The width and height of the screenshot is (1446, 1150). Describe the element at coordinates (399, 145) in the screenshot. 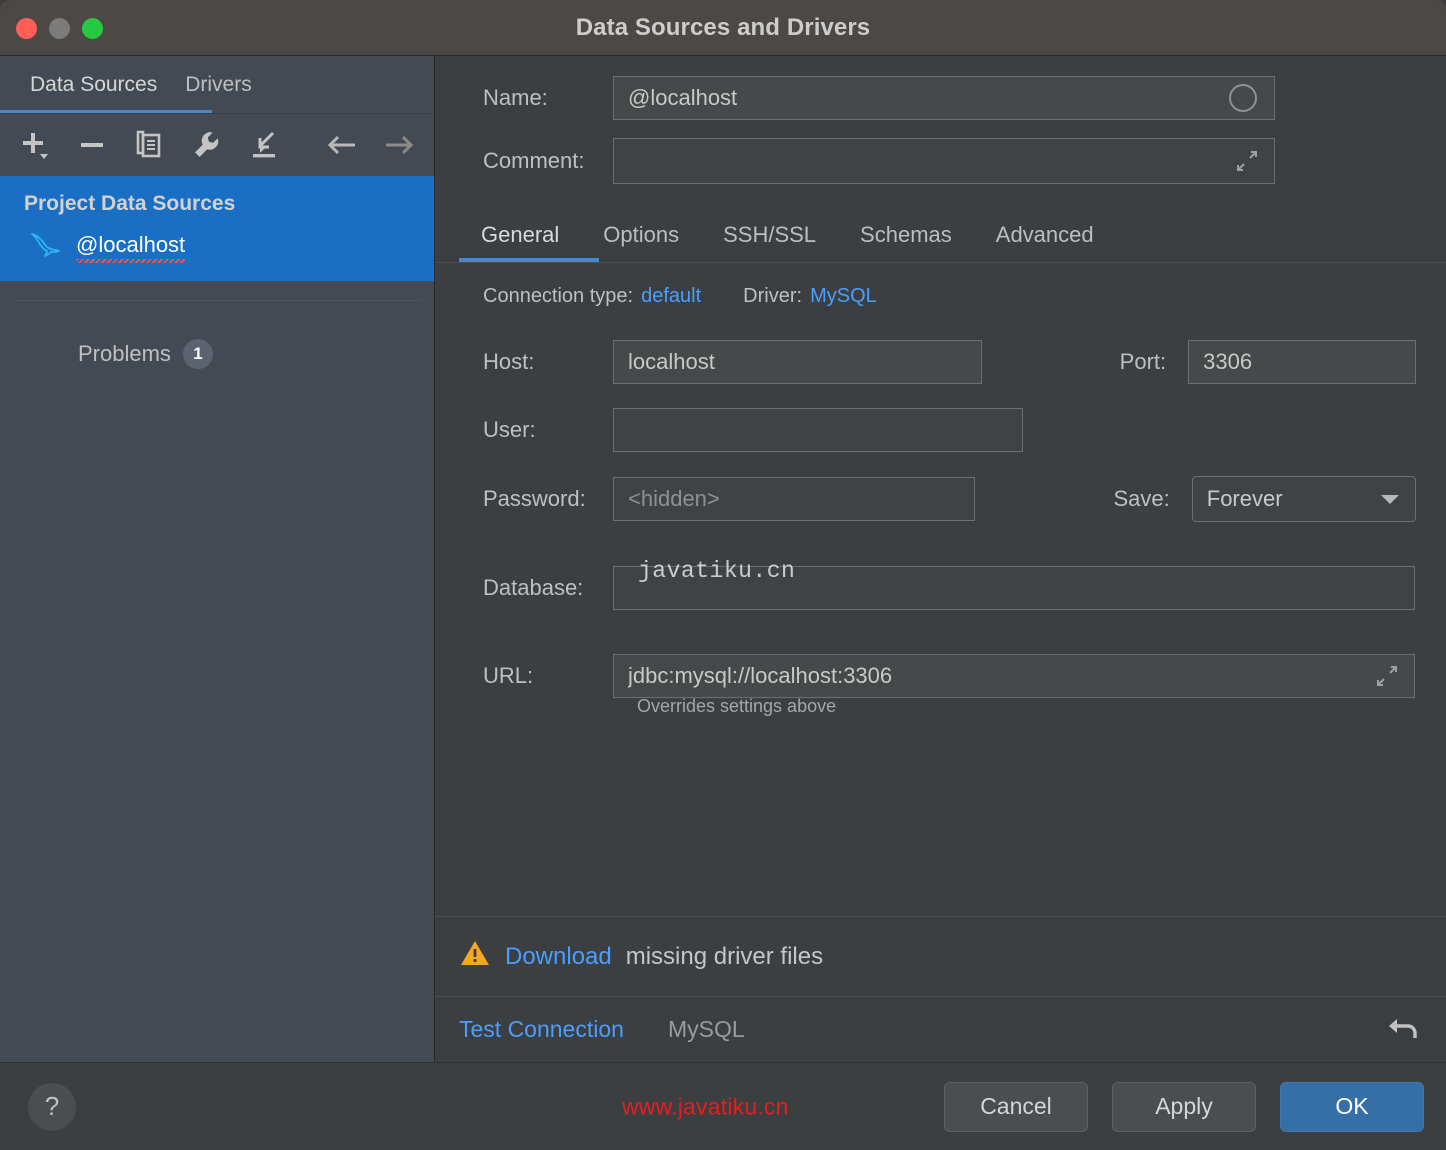

I see `arrow-right-icon` at that location.